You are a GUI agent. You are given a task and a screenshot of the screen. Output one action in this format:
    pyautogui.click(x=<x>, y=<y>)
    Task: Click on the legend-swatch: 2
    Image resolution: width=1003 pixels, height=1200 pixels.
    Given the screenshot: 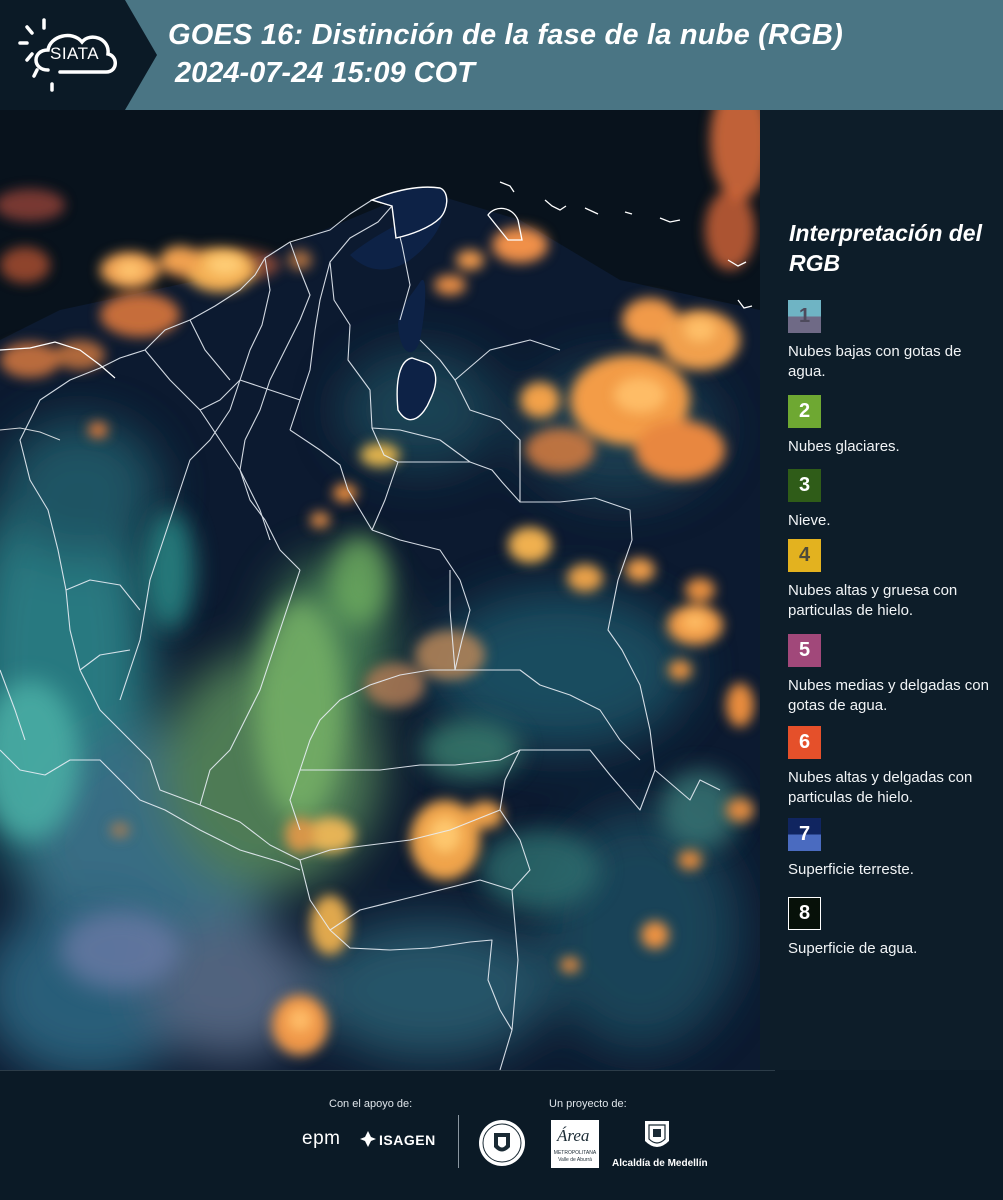 What is the action you would take?
    pyautogui.click(x=804, y=411)
    